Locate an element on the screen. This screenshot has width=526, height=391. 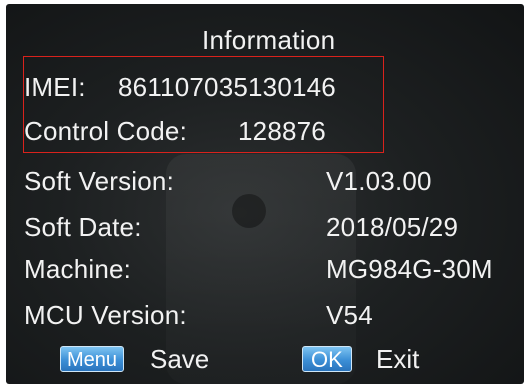
soft-version-value: V1.03.00 is located at coordinates (379, 181).